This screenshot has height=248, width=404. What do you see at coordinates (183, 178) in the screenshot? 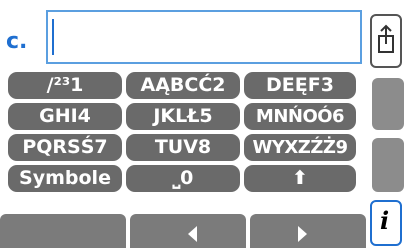
I see `space-zero-key: ⎵0` at bounding box center [183, 178].